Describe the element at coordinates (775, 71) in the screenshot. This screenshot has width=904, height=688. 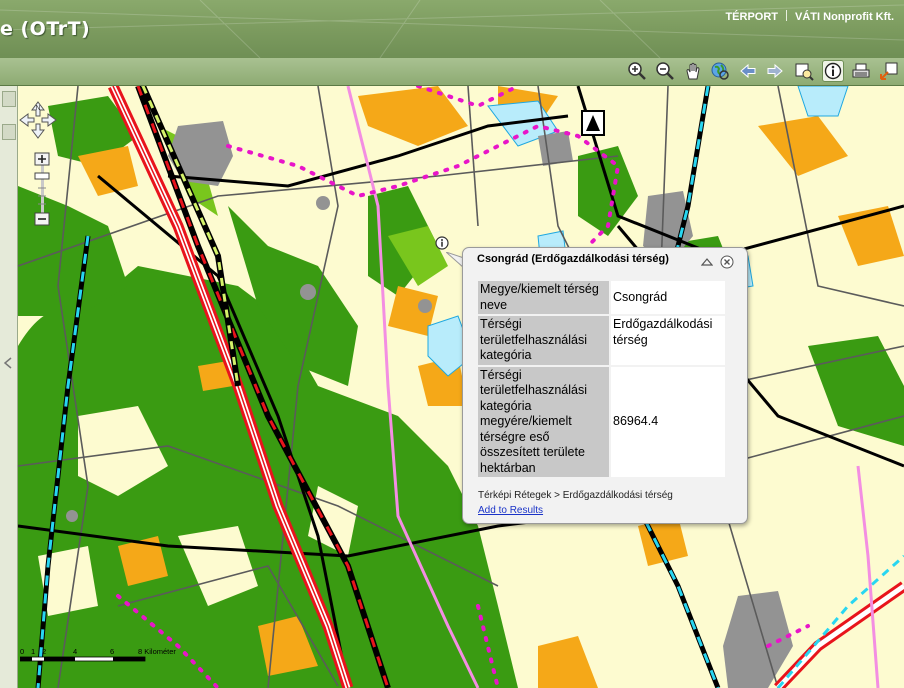
I see `forward-arrow-icon` at that location.